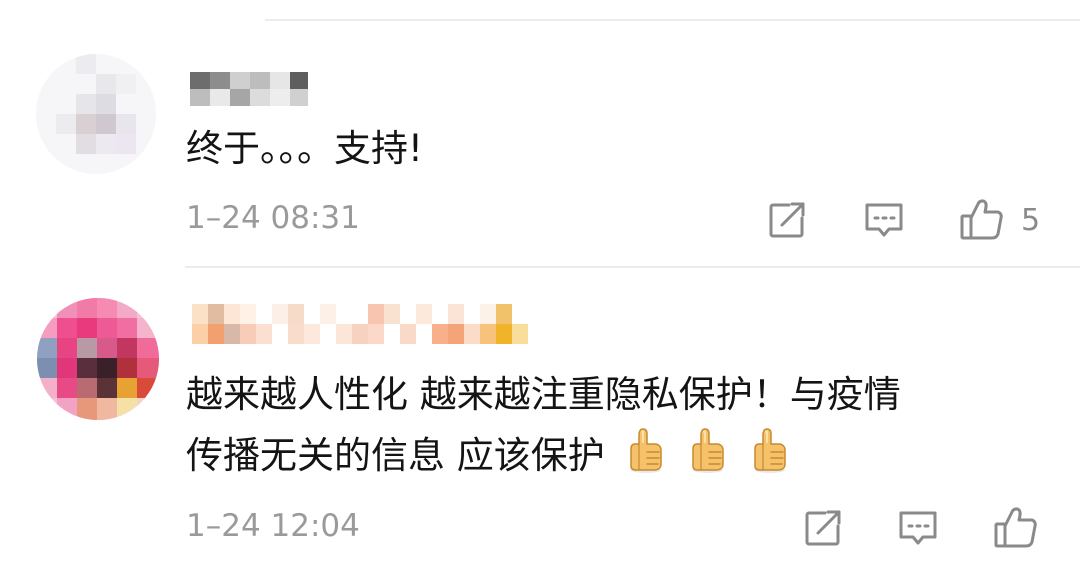 The width and height of the screenshot is (1080, 561). I want to click on comment-text: 终于。。。支持!, so click(304, 148).